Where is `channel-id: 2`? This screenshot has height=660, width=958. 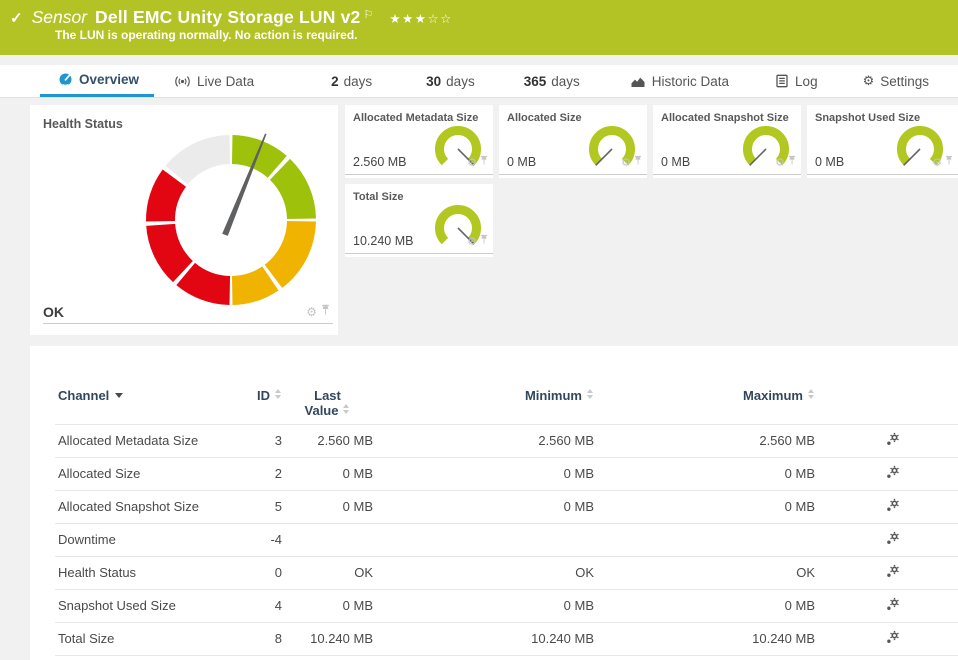 channel-id: 2 is located at coordinates (260, 473).